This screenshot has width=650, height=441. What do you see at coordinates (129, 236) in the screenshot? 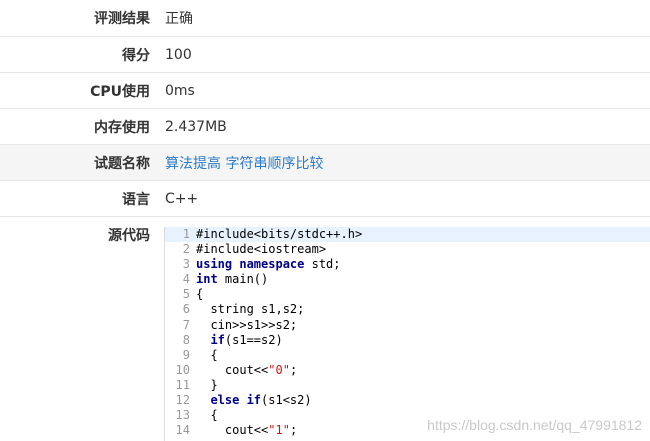
I see `source-code-label: 源代码` at bounding box center [129, 236].